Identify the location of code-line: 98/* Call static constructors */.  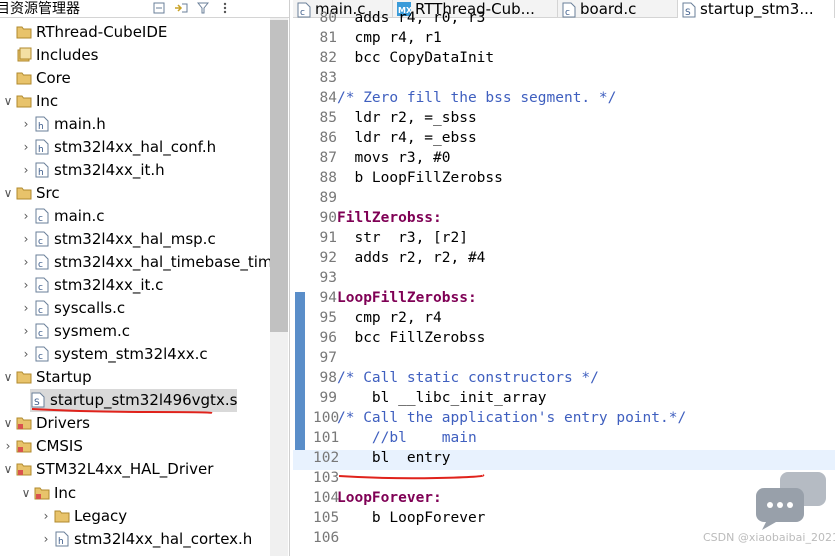
(564, 380).